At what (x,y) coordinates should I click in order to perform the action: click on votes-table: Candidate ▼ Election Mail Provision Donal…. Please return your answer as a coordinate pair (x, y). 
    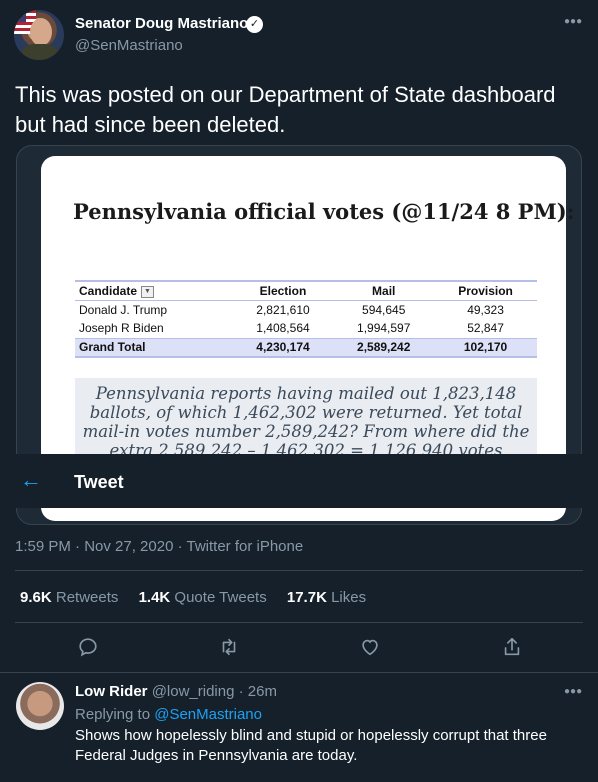
    Looking at the image, I should click on (306, 319).